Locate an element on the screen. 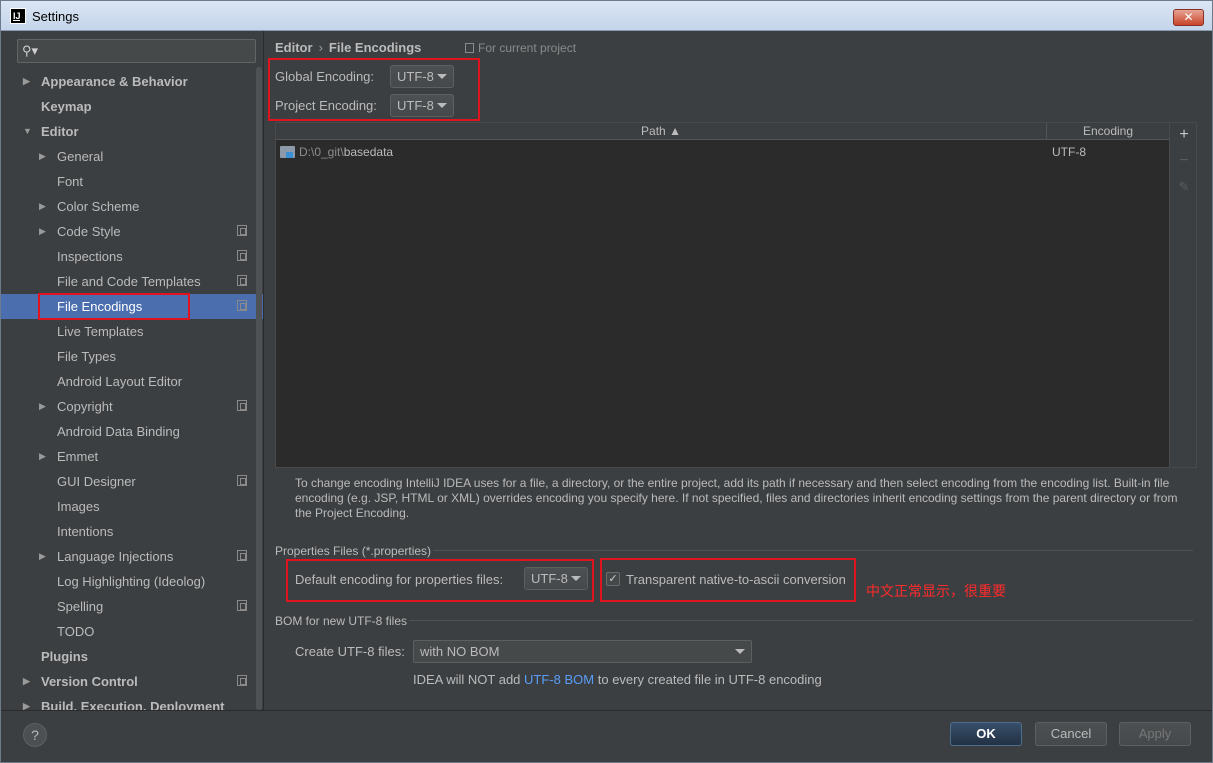 This screenshot has width=1213, height=763. sidebar-item-label: Emmet is located at coordinates (78, 456).